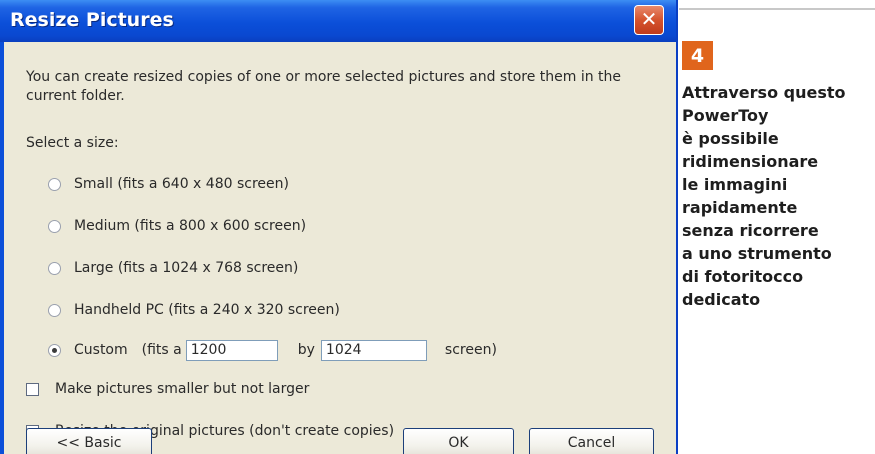 The image size is (875, 454). I want to click on close-button: ✕, so click(649, 20).